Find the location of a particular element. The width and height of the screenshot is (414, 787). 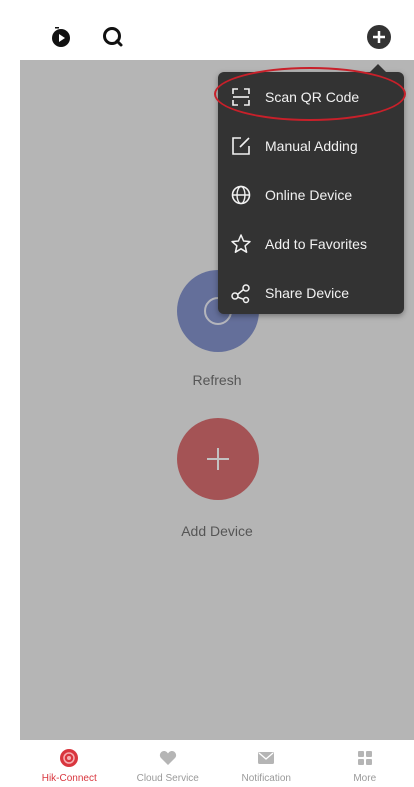

menu-item-label: Online Device is located at coordinates (309, 194).